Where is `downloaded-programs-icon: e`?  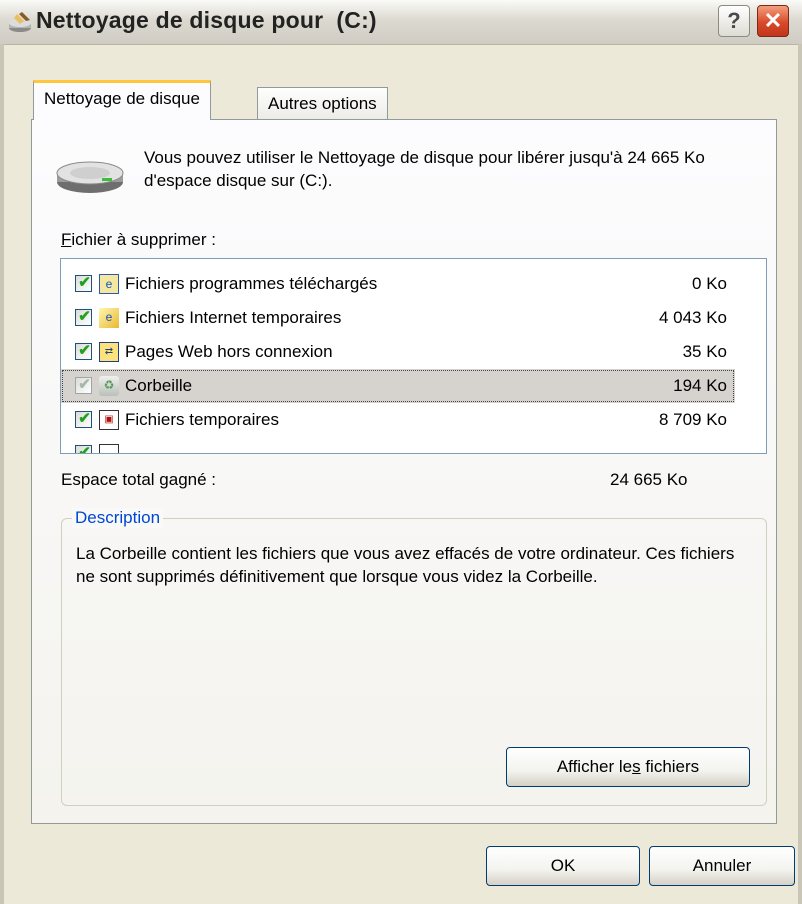
downloaded-programs-icon: e is located at coordinates (109, 284).